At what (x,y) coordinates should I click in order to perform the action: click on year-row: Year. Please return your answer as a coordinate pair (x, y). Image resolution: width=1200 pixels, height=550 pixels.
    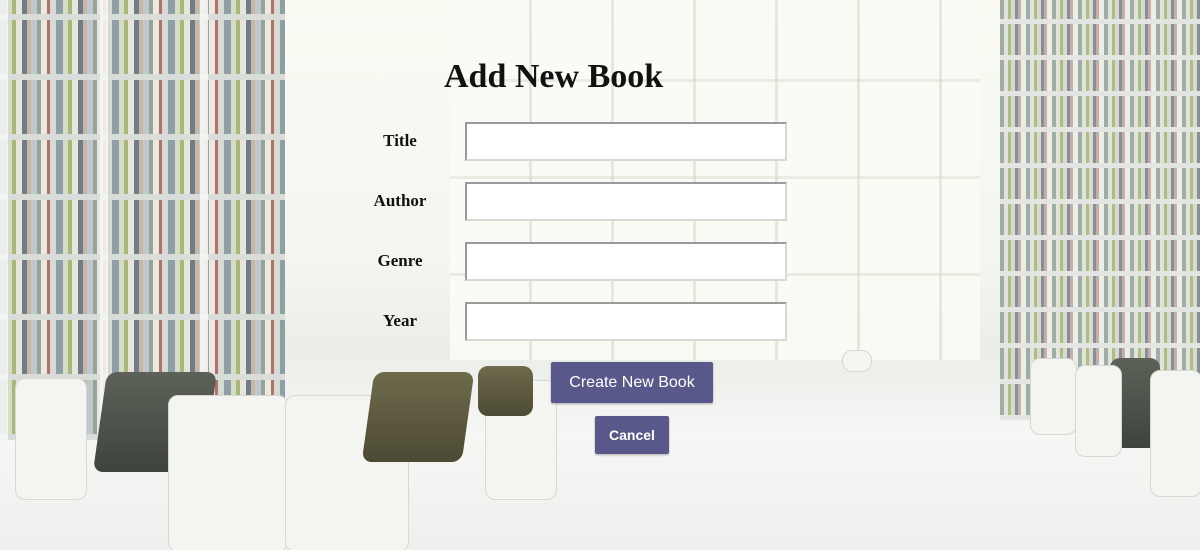
    Looking at the image, I should click on (560, 322).